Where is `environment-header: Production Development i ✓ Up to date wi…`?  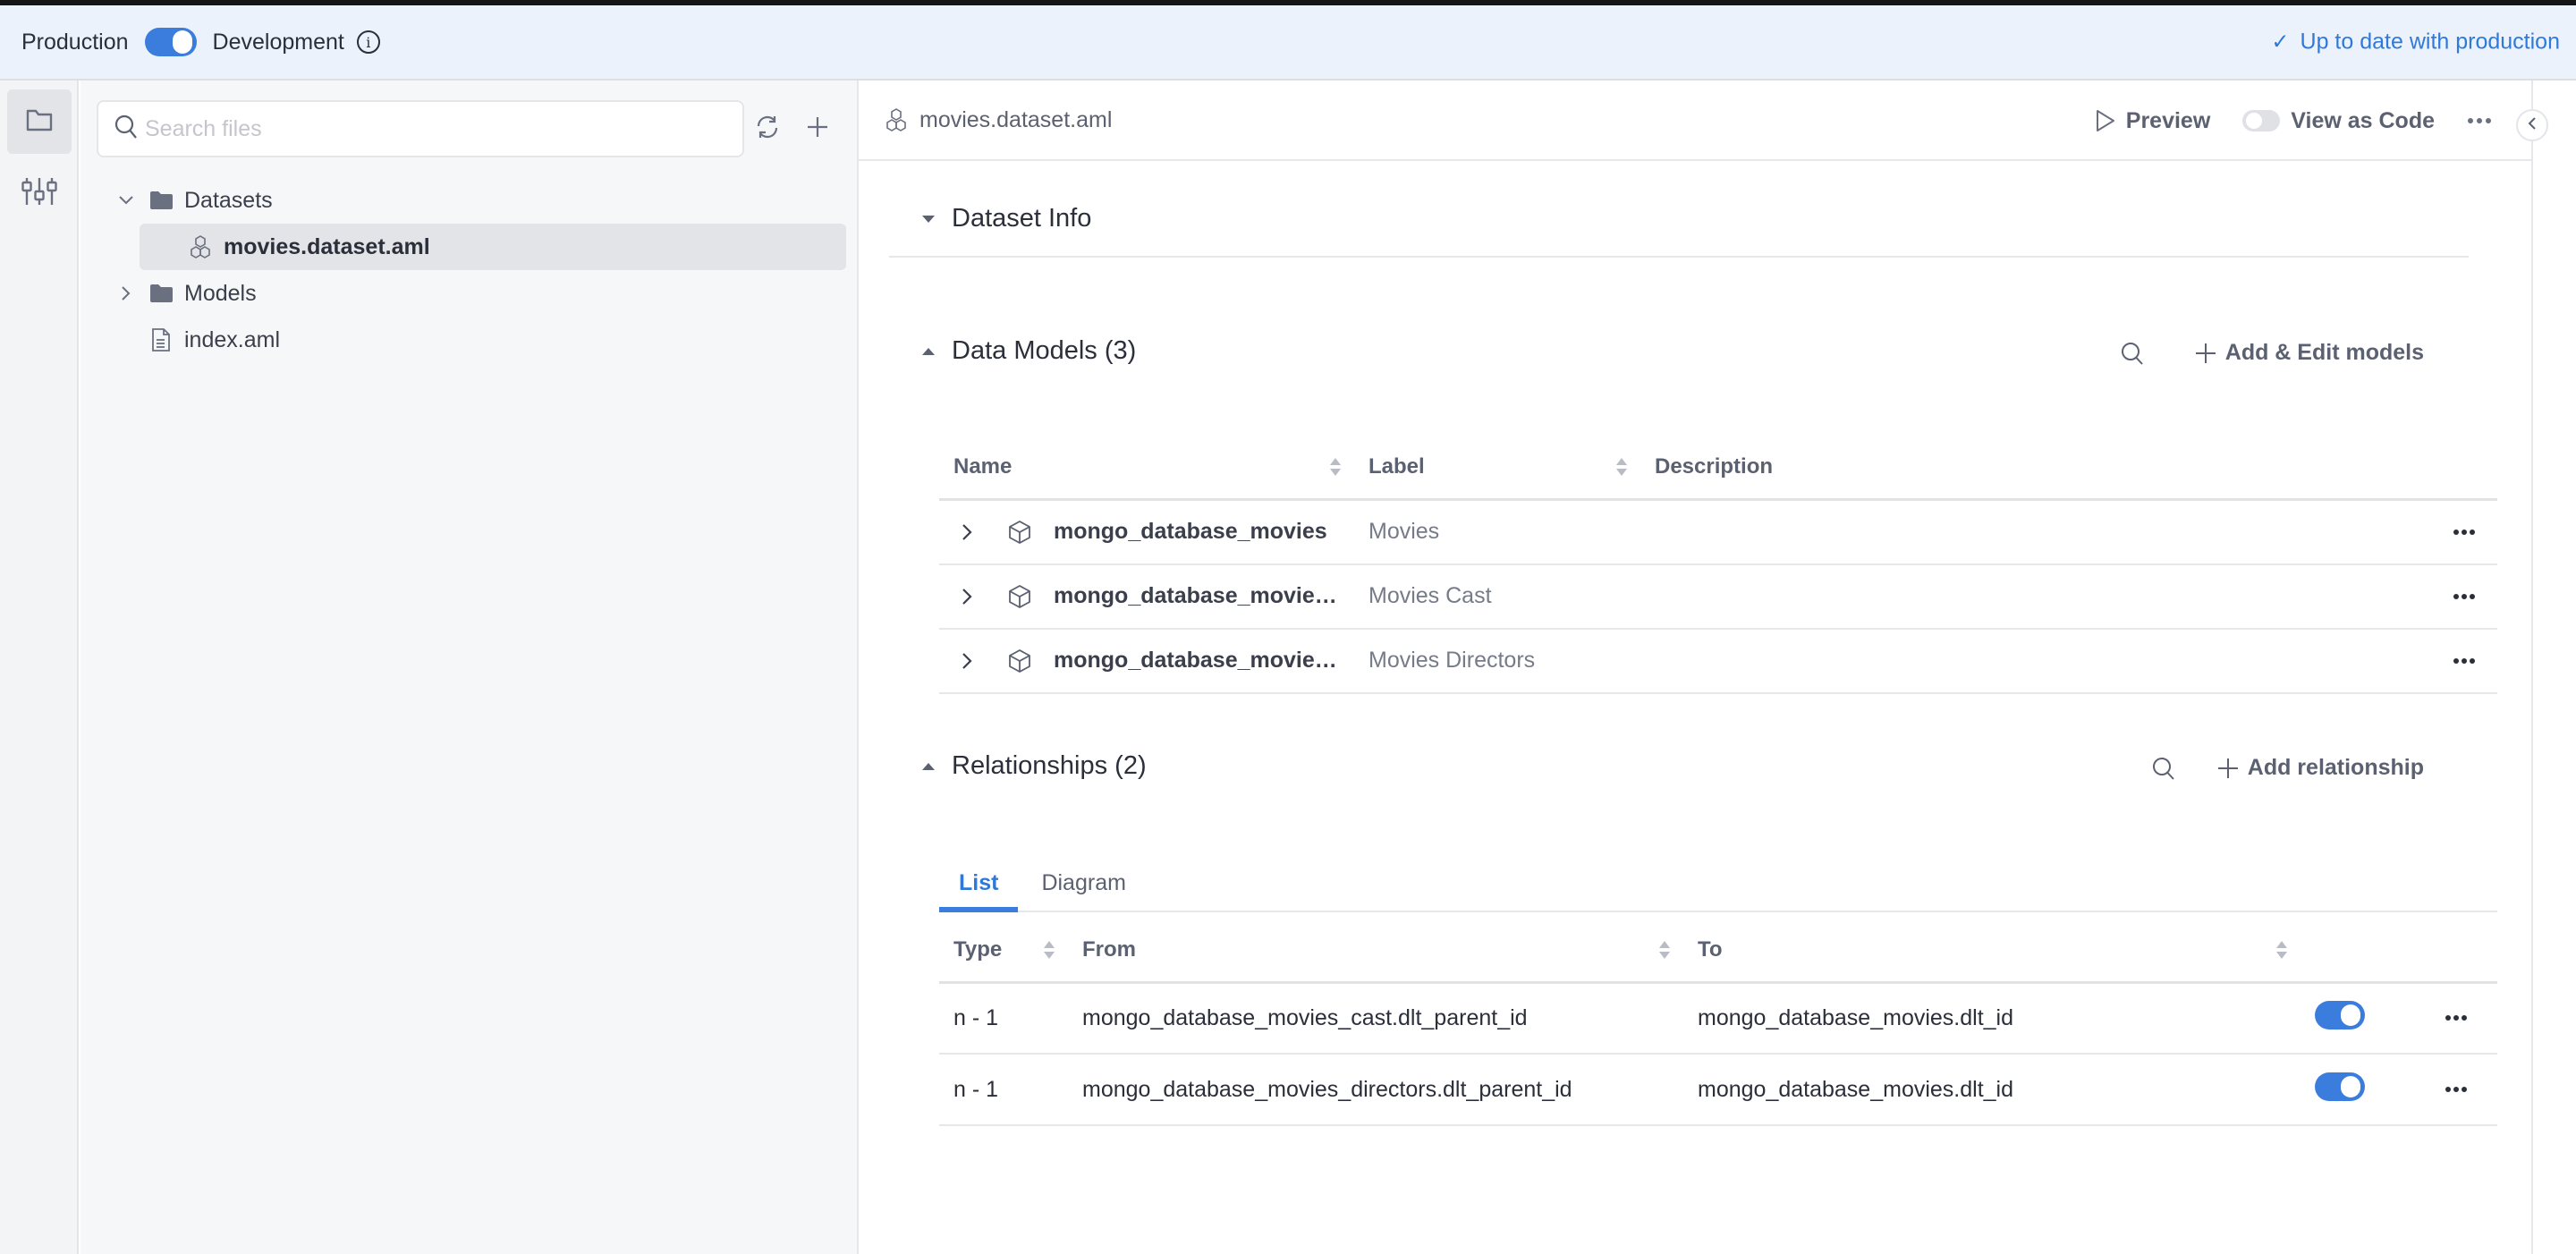
environment-header: Production Development i ✓ Up to date wi… is located at coordinates (1288, 42).